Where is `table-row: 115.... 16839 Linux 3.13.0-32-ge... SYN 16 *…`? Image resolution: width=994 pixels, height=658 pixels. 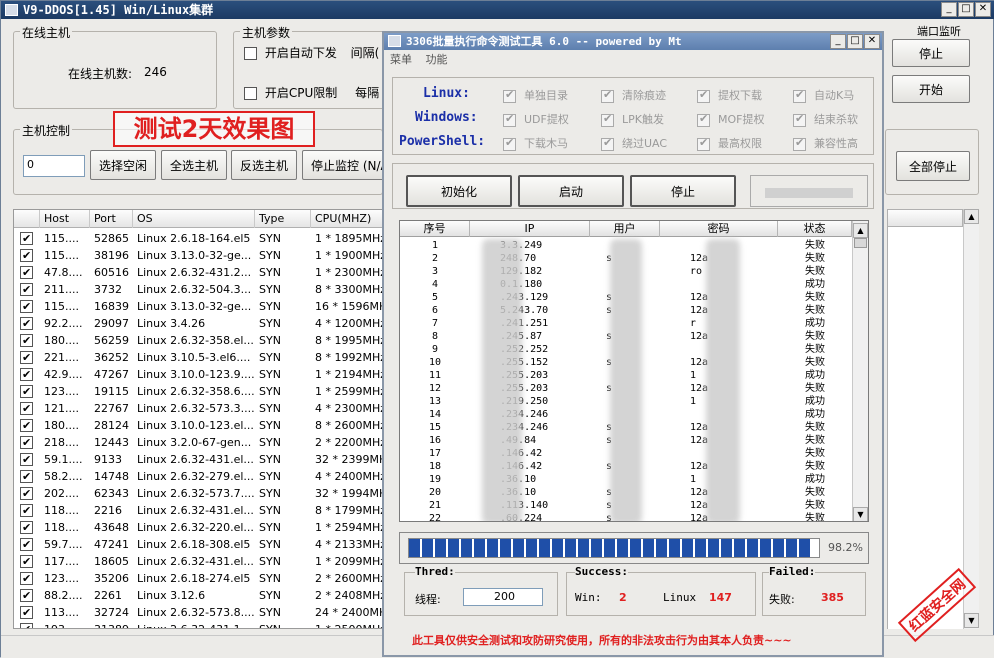
table-row: 115.... 16839 Linux 3.13.0-32-ge... SYN 16 *… is located at coordinates (198, 306).